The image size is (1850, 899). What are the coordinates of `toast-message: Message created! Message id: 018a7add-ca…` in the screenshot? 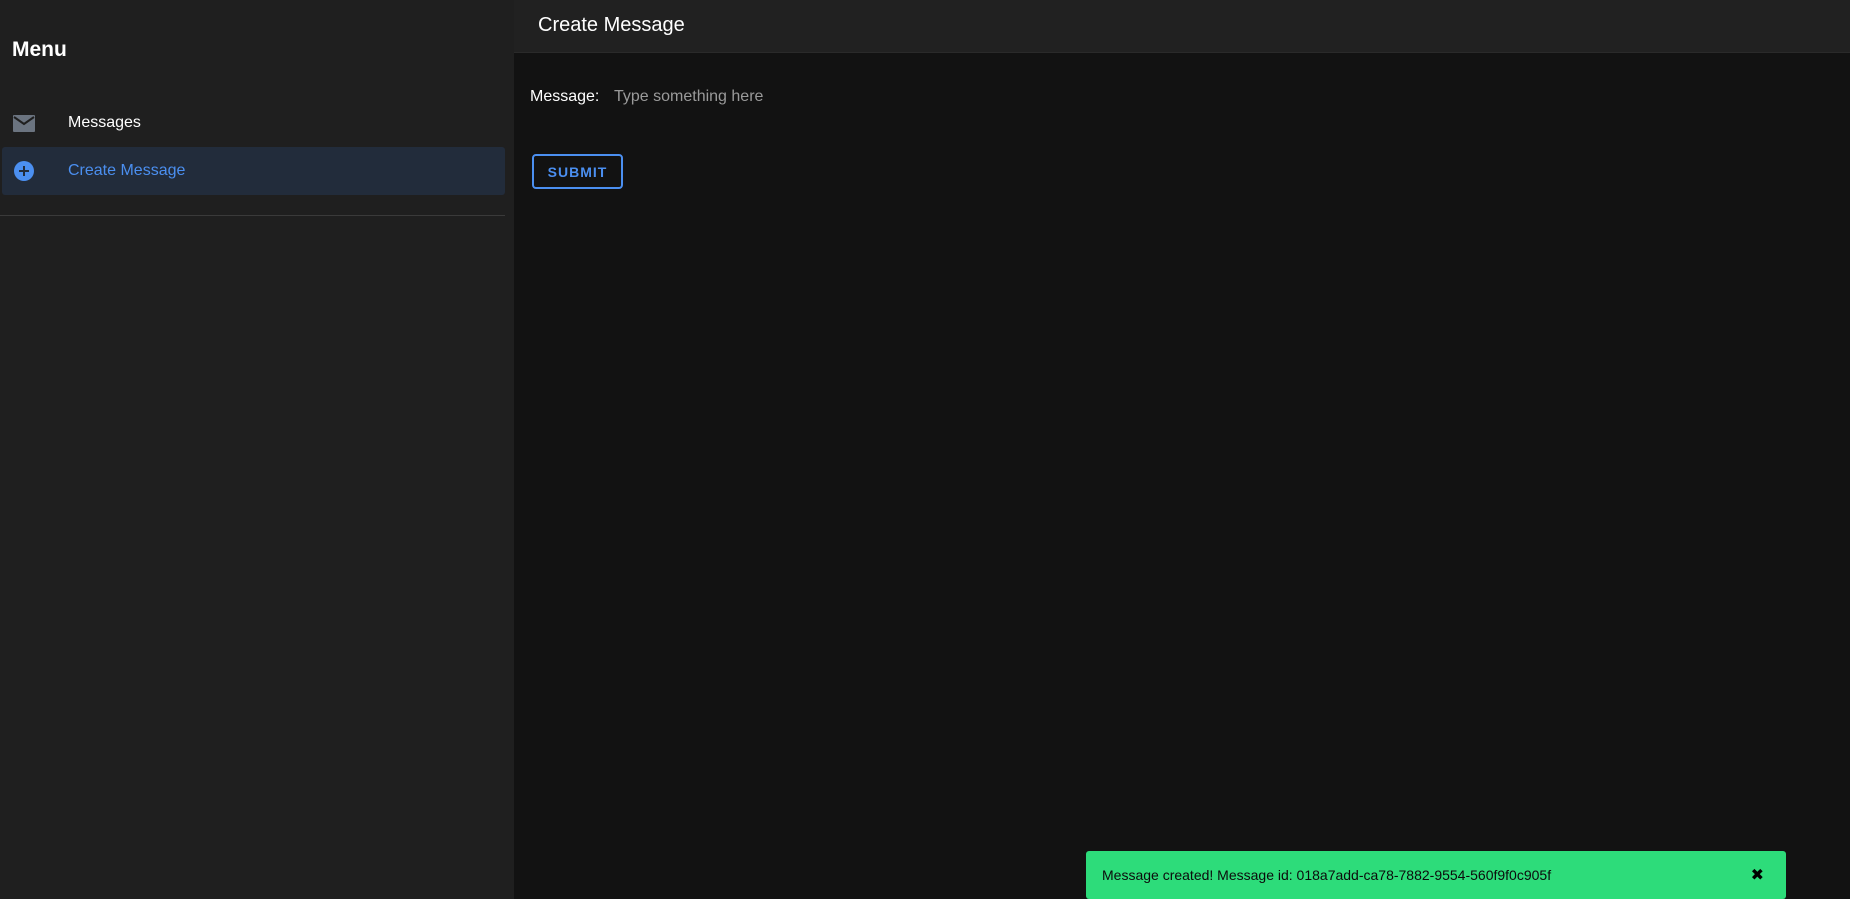 It's located at (1327, 875).